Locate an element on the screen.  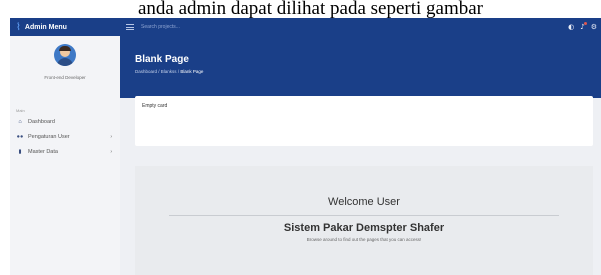
sidebar-item-label: Master Data is located at coordinates (43, 151).